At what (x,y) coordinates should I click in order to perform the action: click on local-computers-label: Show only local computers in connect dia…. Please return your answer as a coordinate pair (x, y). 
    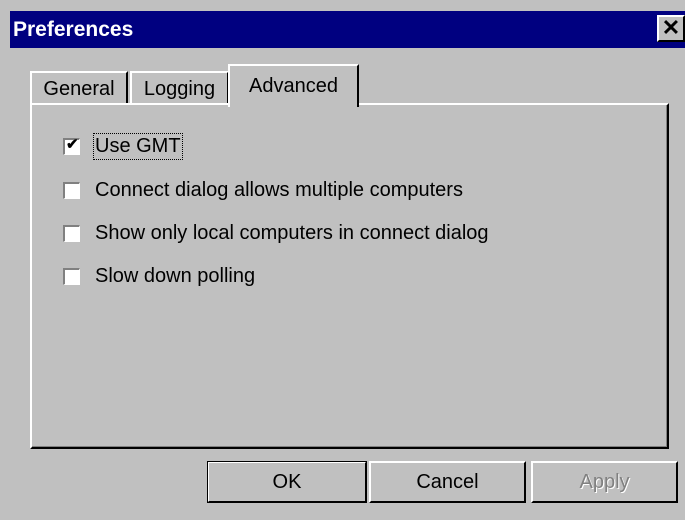
    Looking at the image, I should click on (292, 232).